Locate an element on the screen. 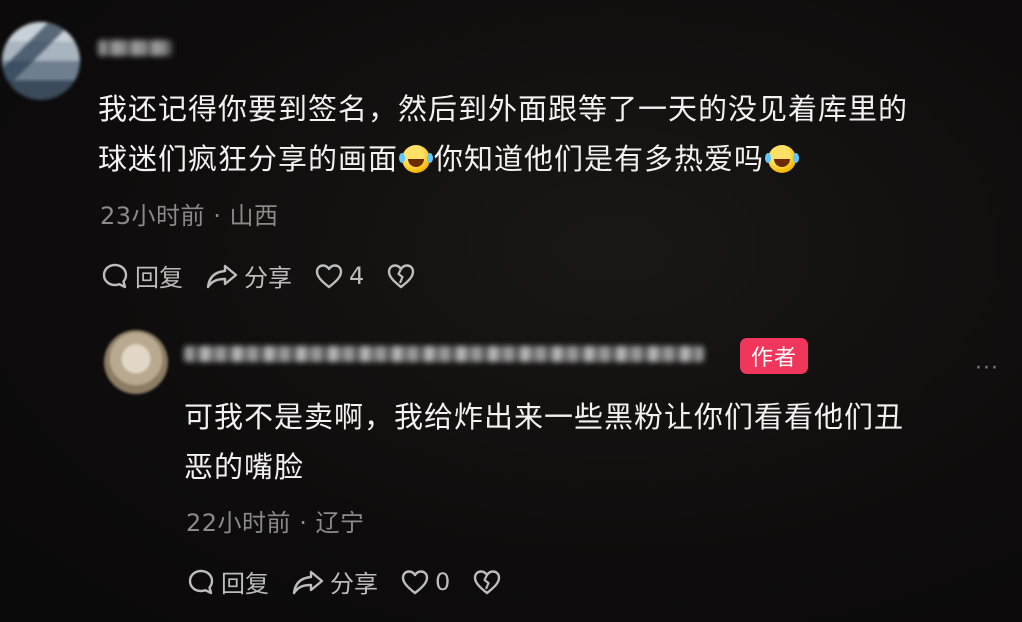 This screenshot has height=622, width=1022. like-count: 0 is located at coordinates (443, 581).